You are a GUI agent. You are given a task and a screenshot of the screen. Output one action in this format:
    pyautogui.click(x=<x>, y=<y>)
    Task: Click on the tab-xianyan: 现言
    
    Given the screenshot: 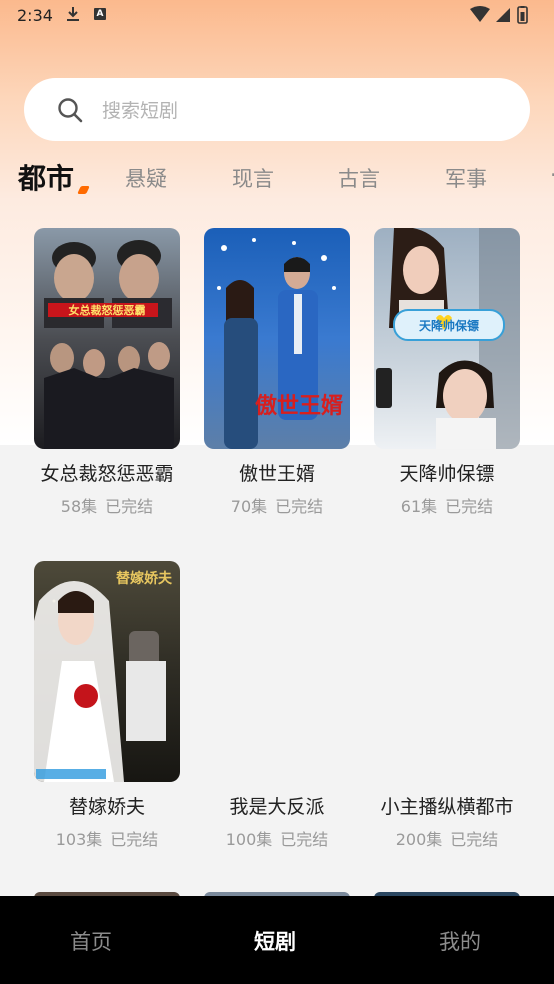 What is the action you would take?
    pyautogui.click(x=253, y=178)
    